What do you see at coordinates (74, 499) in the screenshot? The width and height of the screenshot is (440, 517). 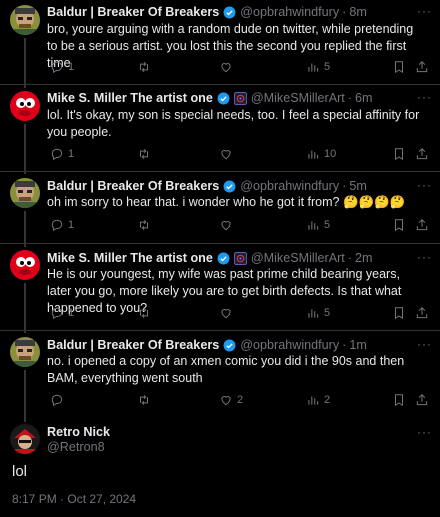 I see `tweet-timestamp: 8:17 PM · Oct 27, 2024` at bounding box center [74, 499].